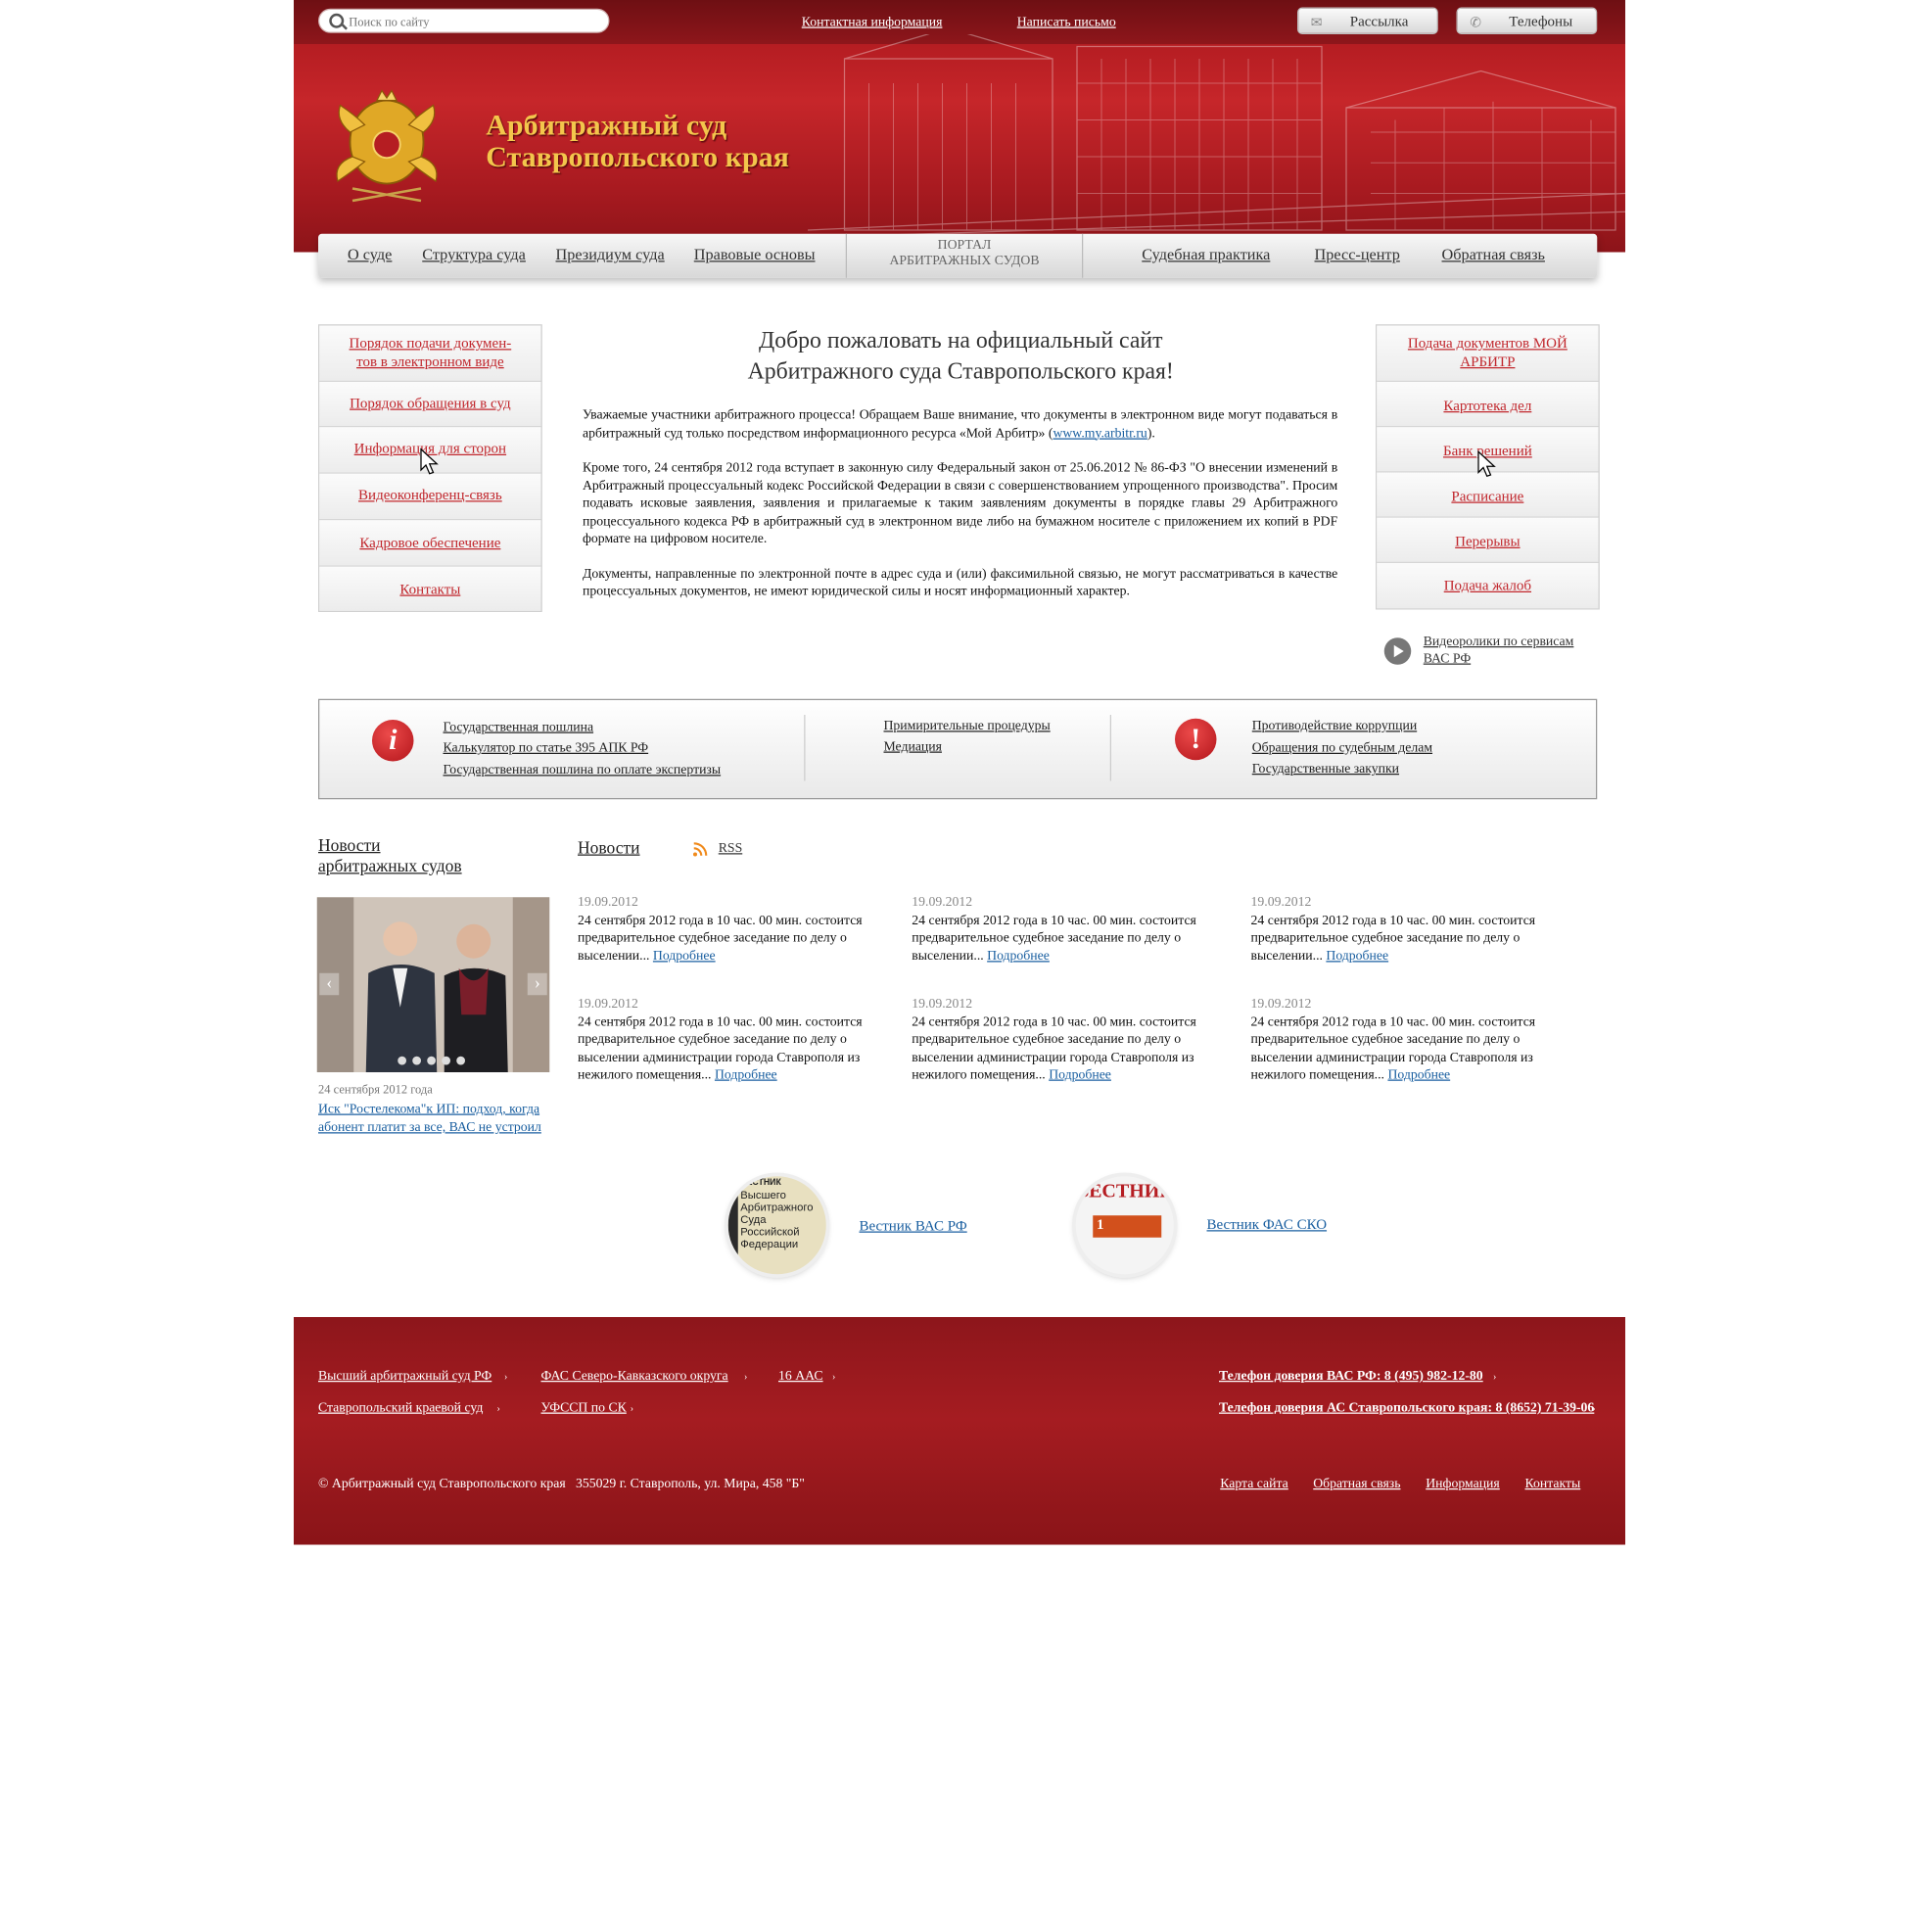 Image resolution: width=1919 pixels, height=1932 pixels. I want to click on footer-link-feedback: Обратная связь, so click(1357, 1484).